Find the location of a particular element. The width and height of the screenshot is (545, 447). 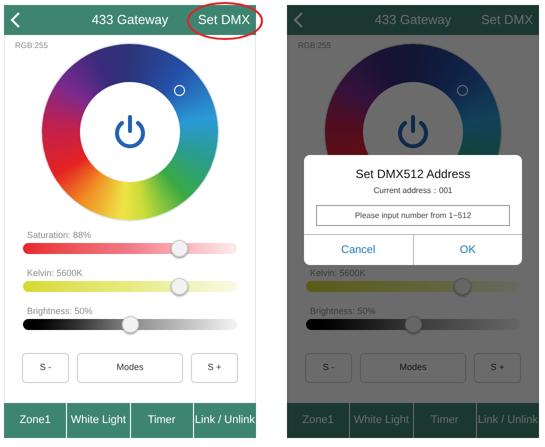

dialog-subtitle: Current address：001 is located at coordinates (413, 191).